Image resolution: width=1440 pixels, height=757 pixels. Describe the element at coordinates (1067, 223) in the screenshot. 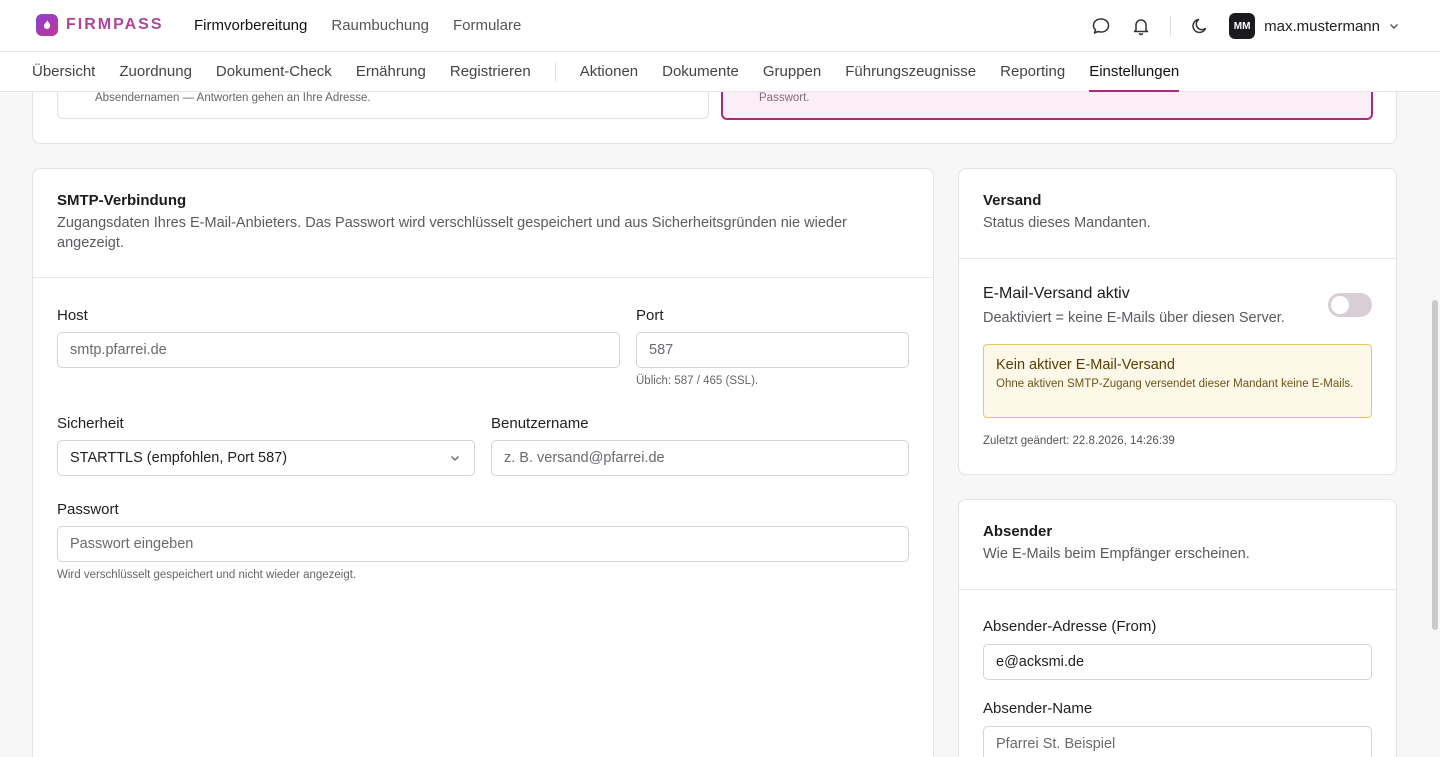

I see `versand-description: Status dieses Mandanten.` at that location.